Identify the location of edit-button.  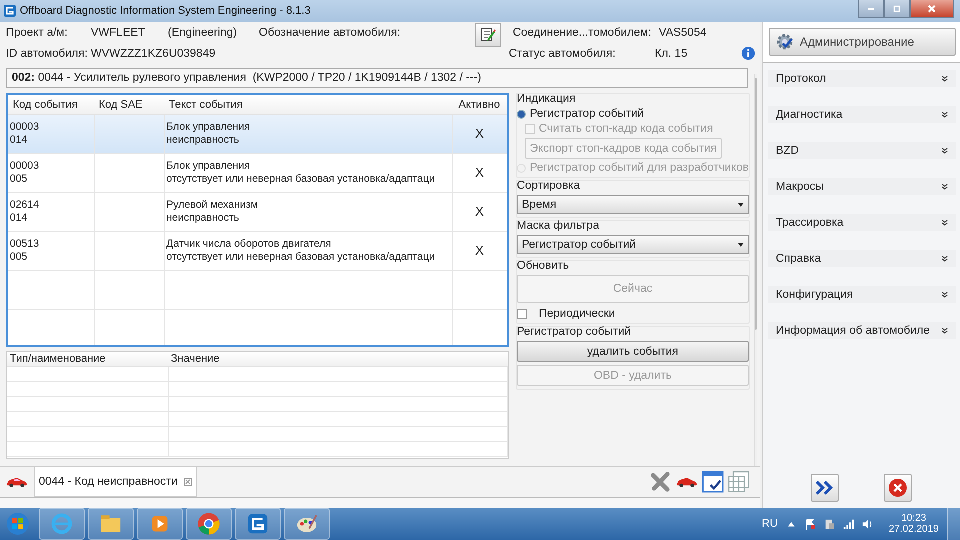
(488, 34).